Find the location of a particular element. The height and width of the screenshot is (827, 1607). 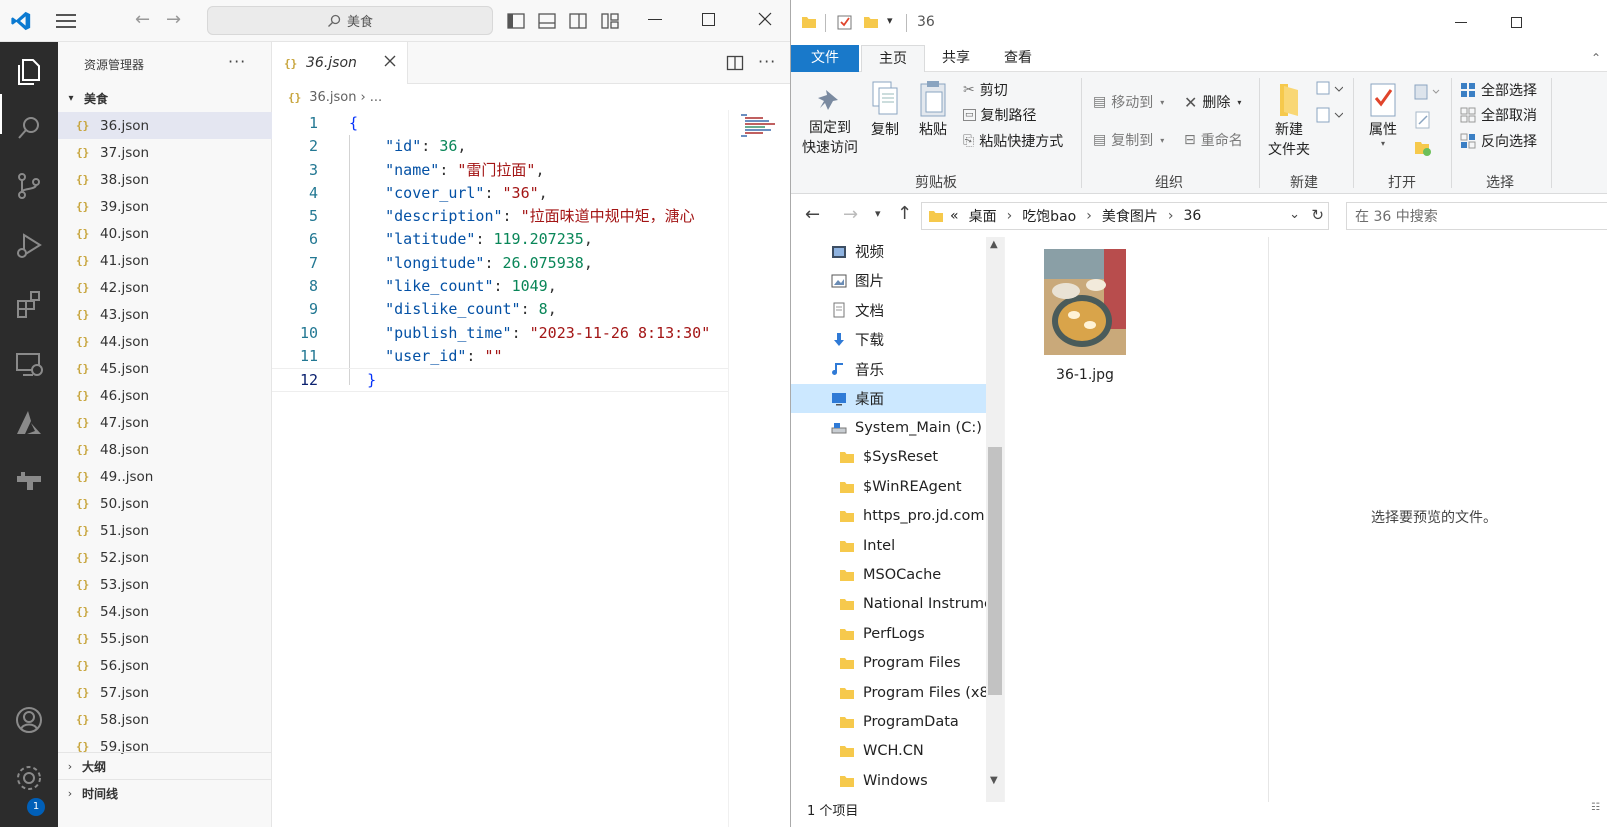

file-tree-item: {} 39.json is located at coordinates (165, 206).